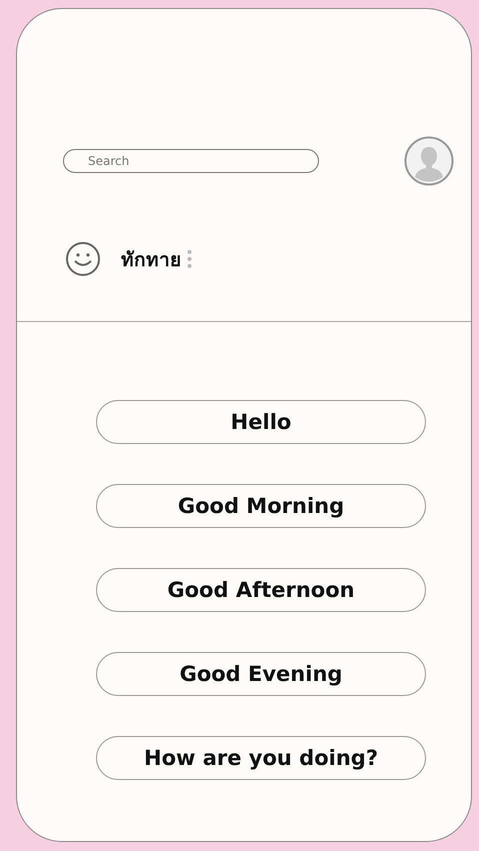  What do you see at coordinates (261, 758) in the screenshot?
I see `phrase-button: How are you doing?` at bounding box center [261, 758].